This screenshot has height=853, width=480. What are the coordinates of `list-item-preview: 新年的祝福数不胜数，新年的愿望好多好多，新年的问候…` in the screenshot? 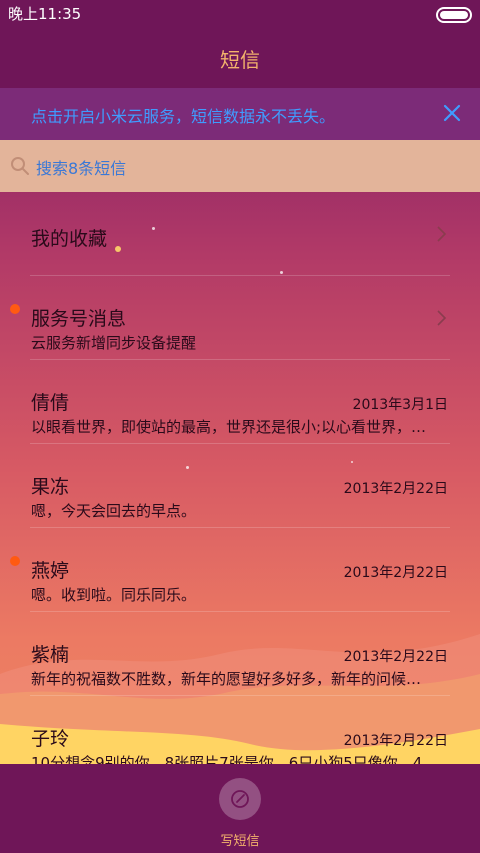 It's located at (226, 679).